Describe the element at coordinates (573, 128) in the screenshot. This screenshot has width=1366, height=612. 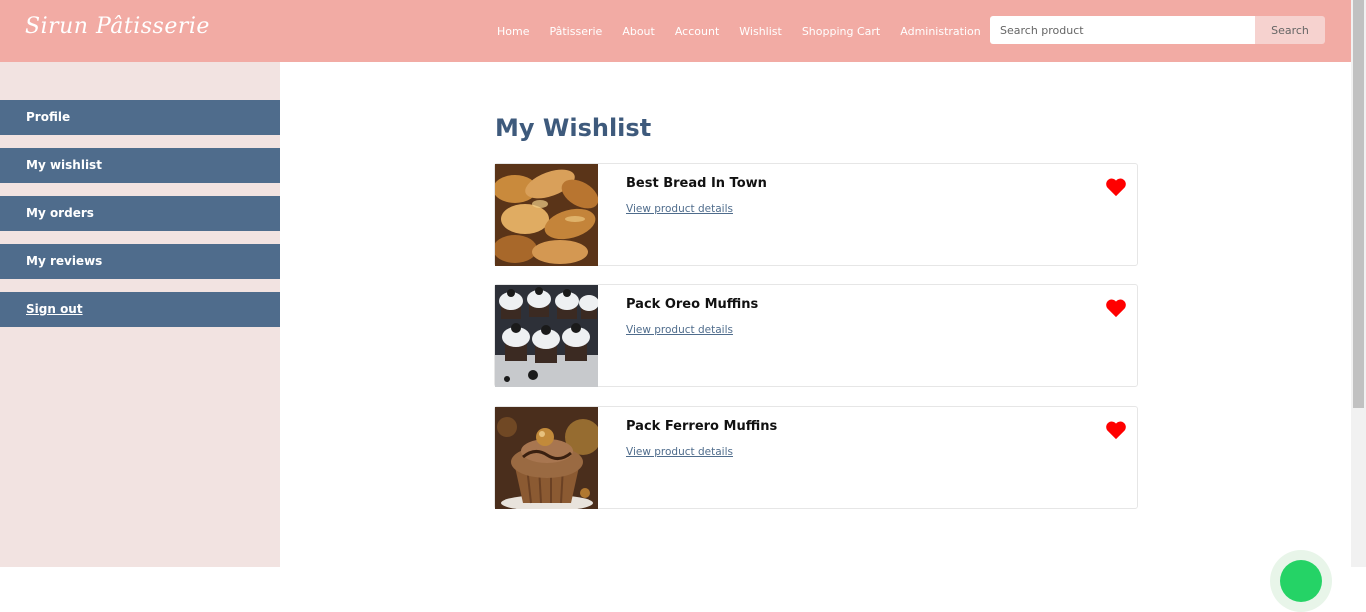
I see `page-title: My Wishlist` at that location.